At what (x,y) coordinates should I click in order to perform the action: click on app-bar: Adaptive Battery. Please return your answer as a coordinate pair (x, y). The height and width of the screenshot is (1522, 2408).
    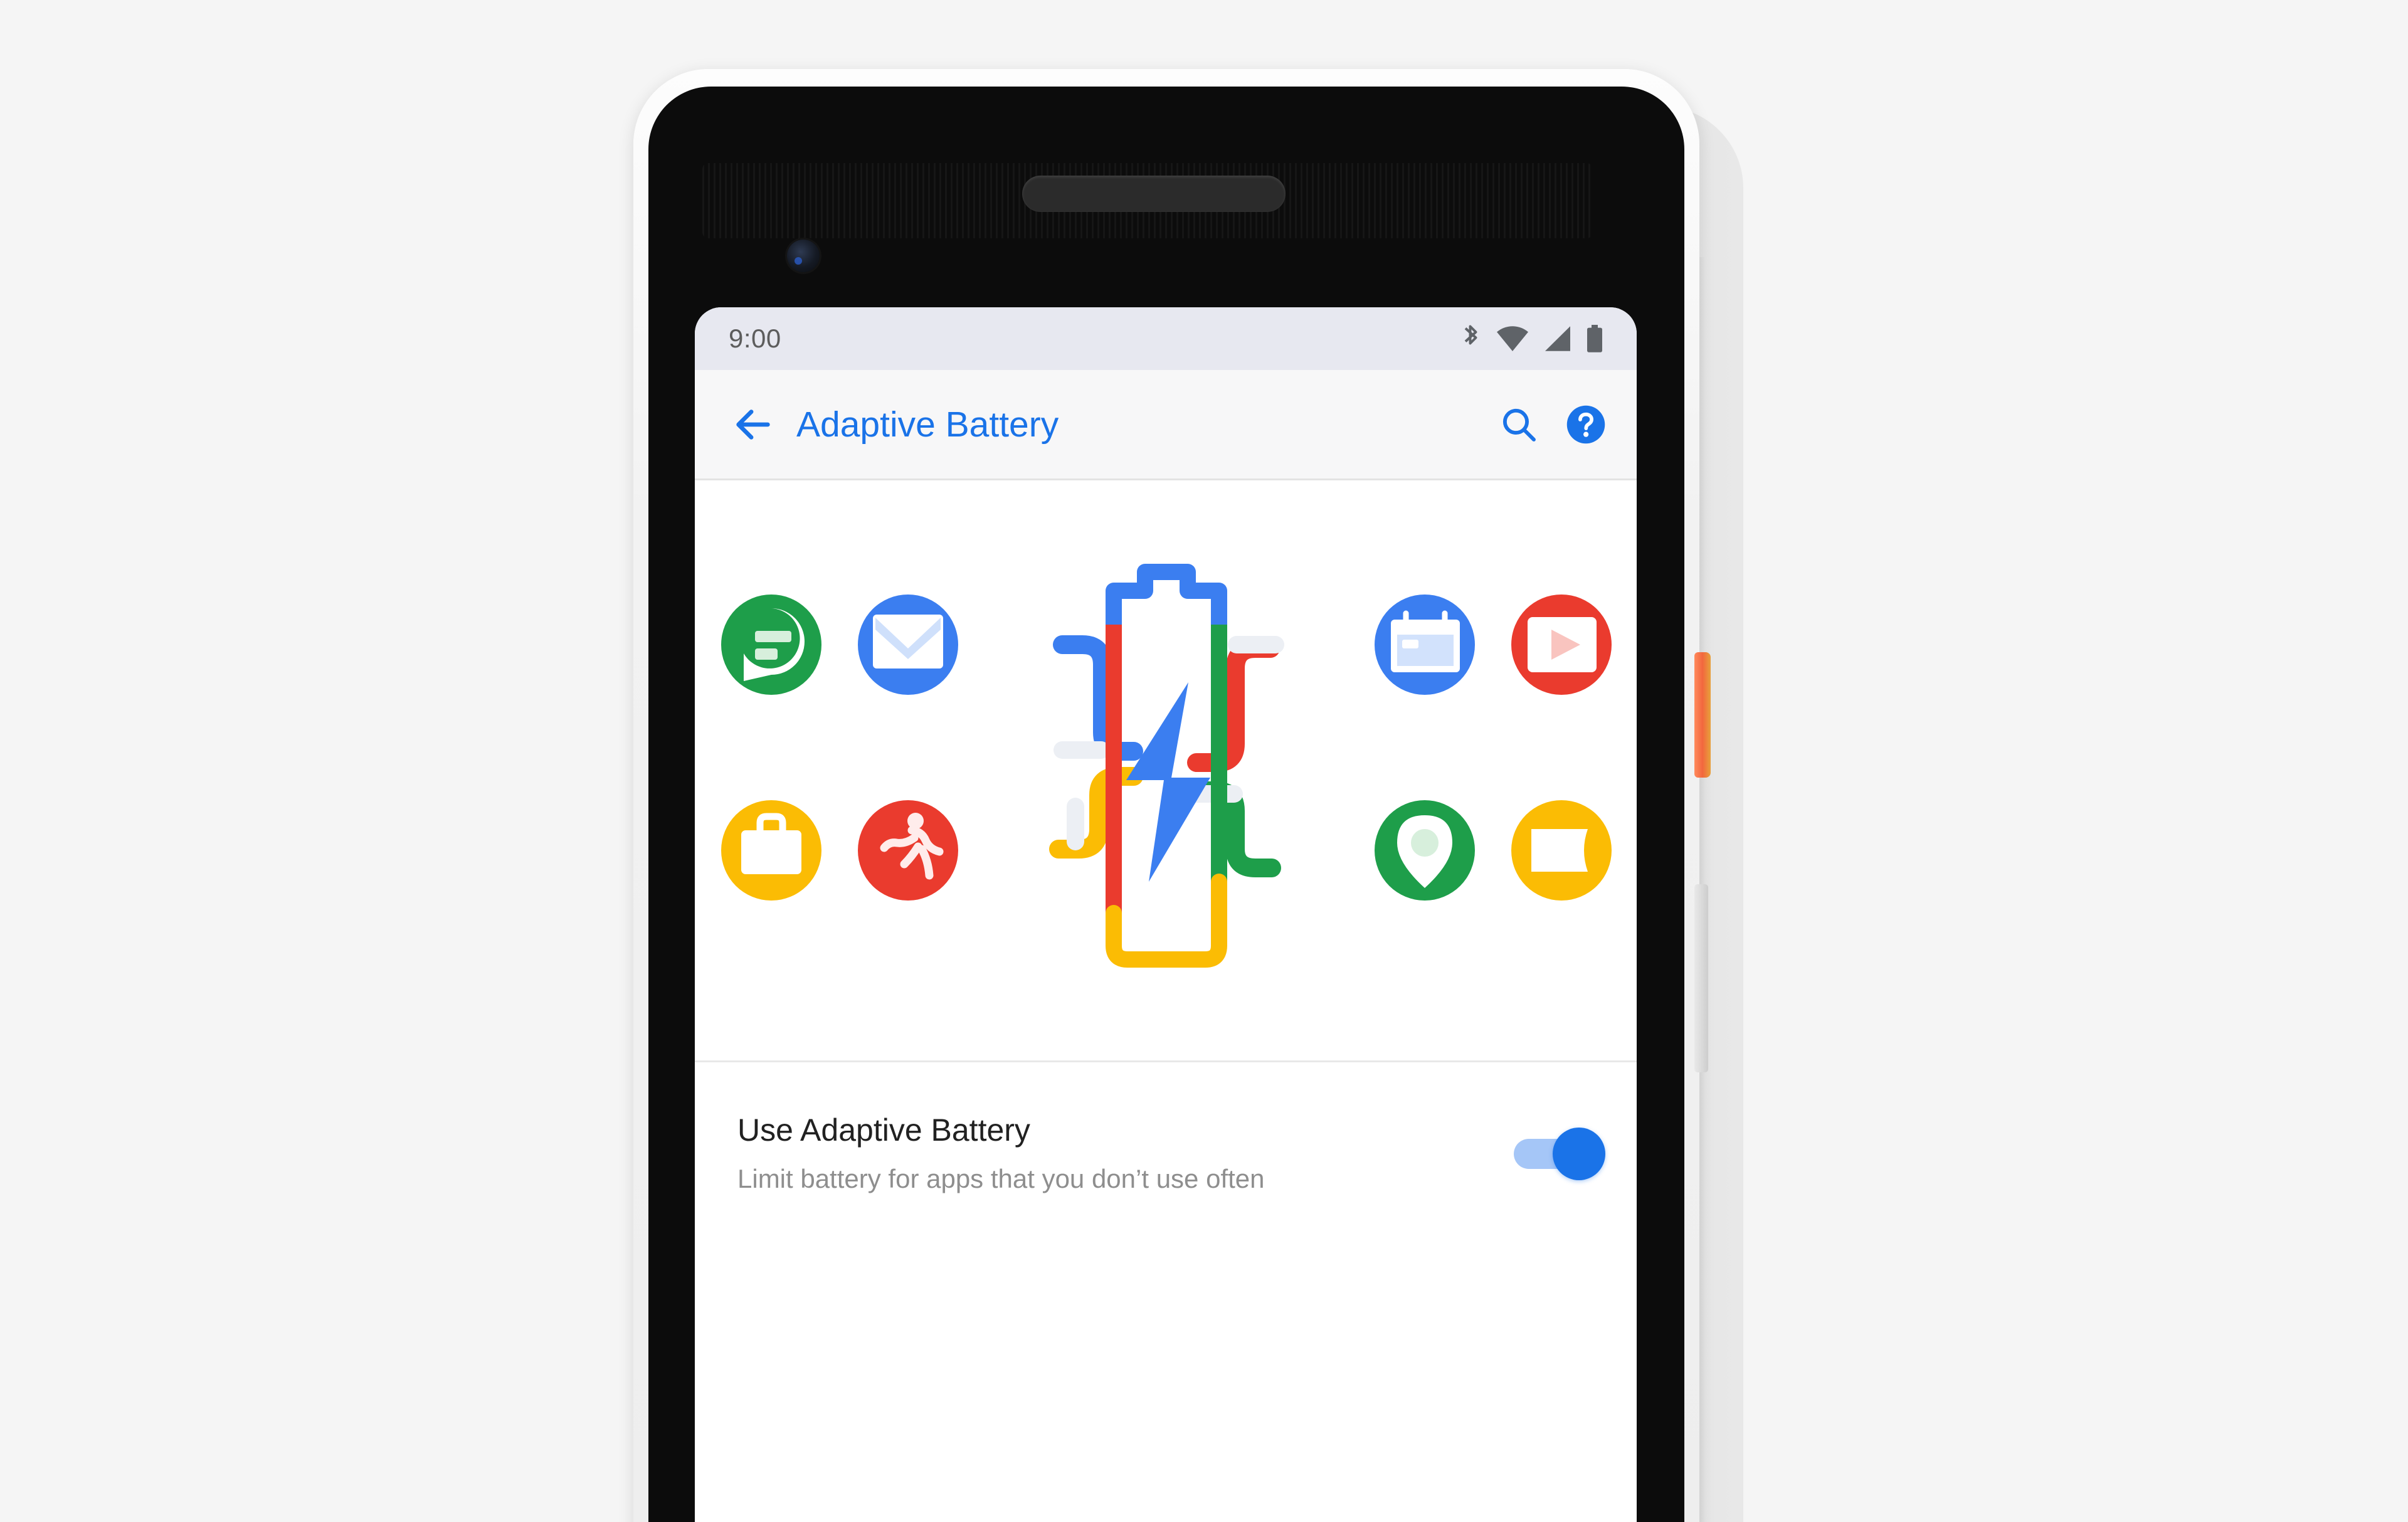
    Looking at the image, I should click on (1166, 425).